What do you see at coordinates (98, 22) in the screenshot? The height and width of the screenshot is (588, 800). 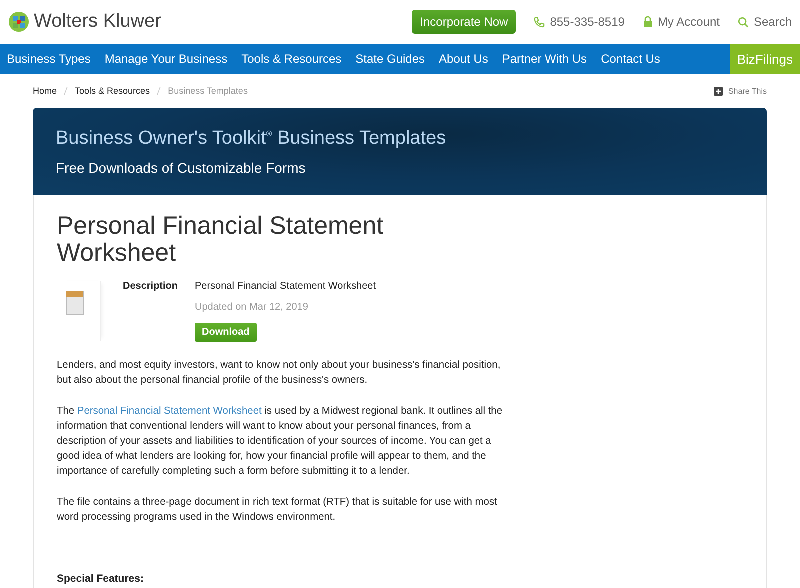 I see `brand-name: Wolters Kluwer` at bounding box center [98, 22].